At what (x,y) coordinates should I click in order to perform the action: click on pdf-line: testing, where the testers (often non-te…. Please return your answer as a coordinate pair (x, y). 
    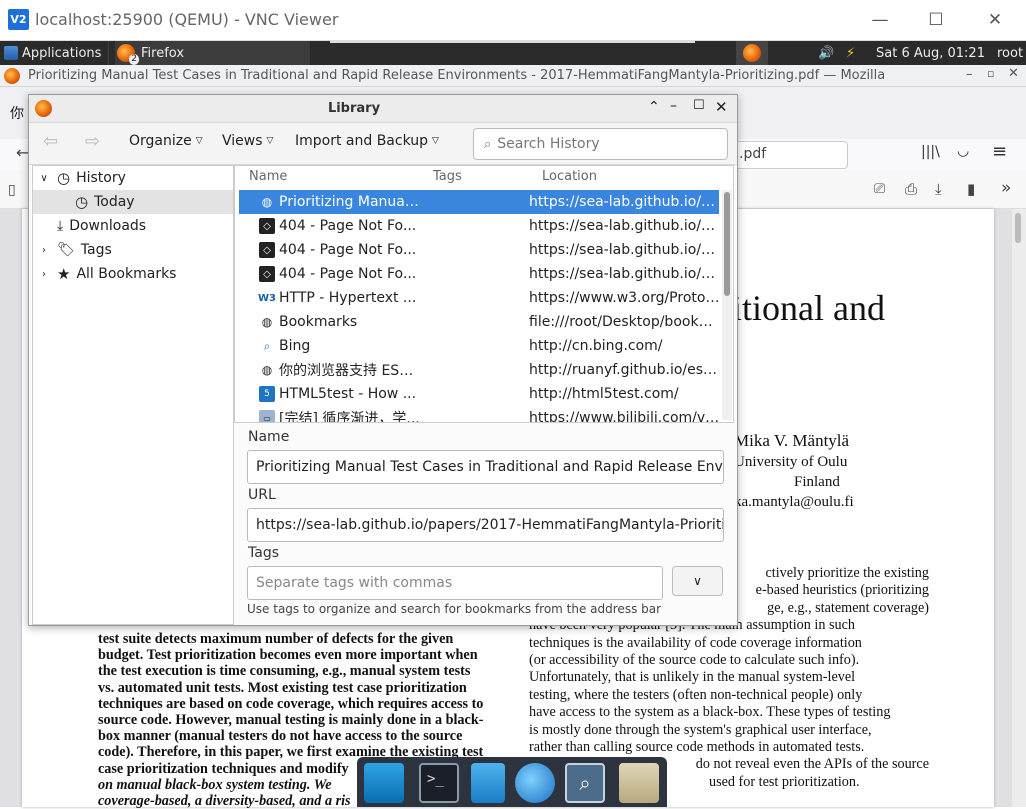
    Looking at the image, I should click on (696, 694).